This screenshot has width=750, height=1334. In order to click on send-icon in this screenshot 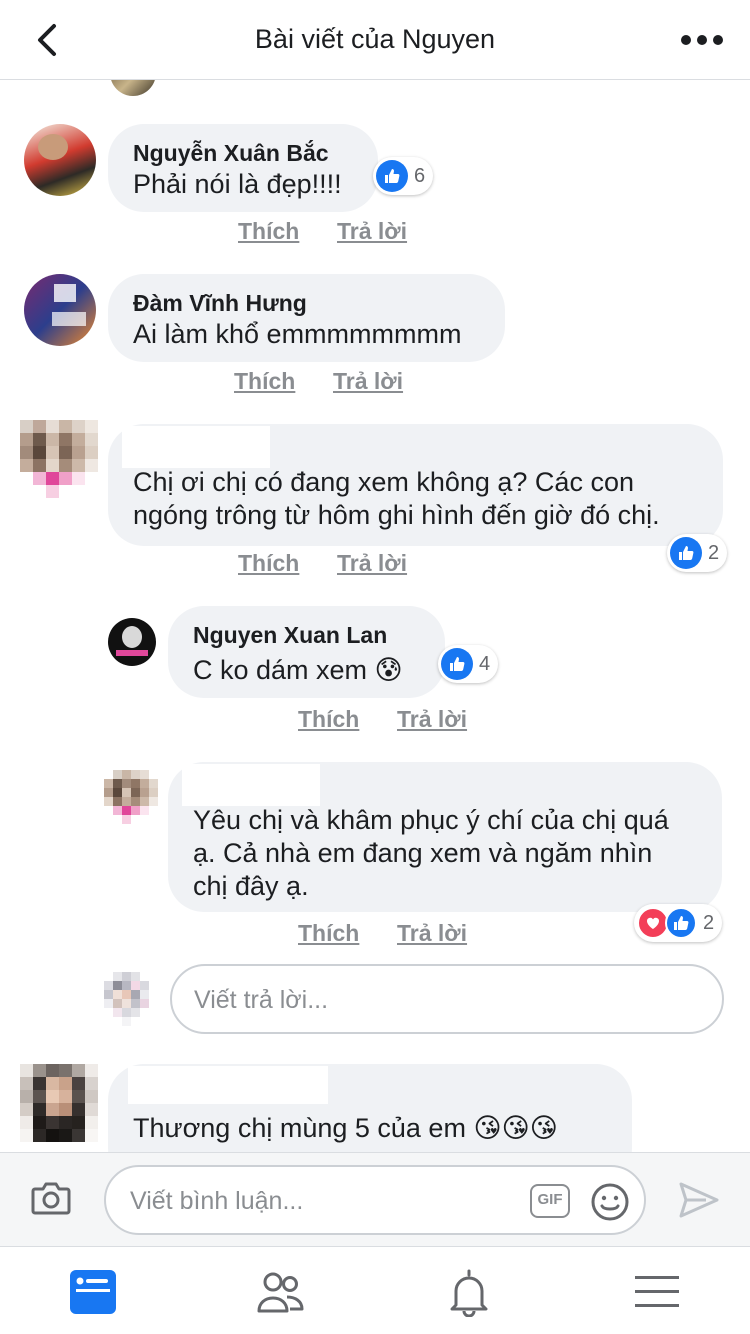, I will do `click(699, 1200)`.